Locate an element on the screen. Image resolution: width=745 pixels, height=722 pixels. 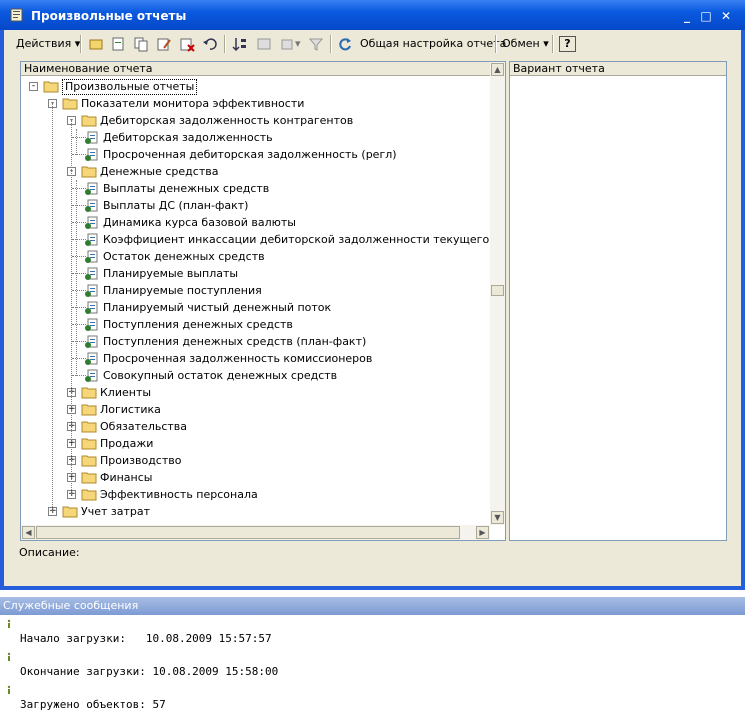
tree-group-row: - Денежные средства is located at coordinates (255, 171).